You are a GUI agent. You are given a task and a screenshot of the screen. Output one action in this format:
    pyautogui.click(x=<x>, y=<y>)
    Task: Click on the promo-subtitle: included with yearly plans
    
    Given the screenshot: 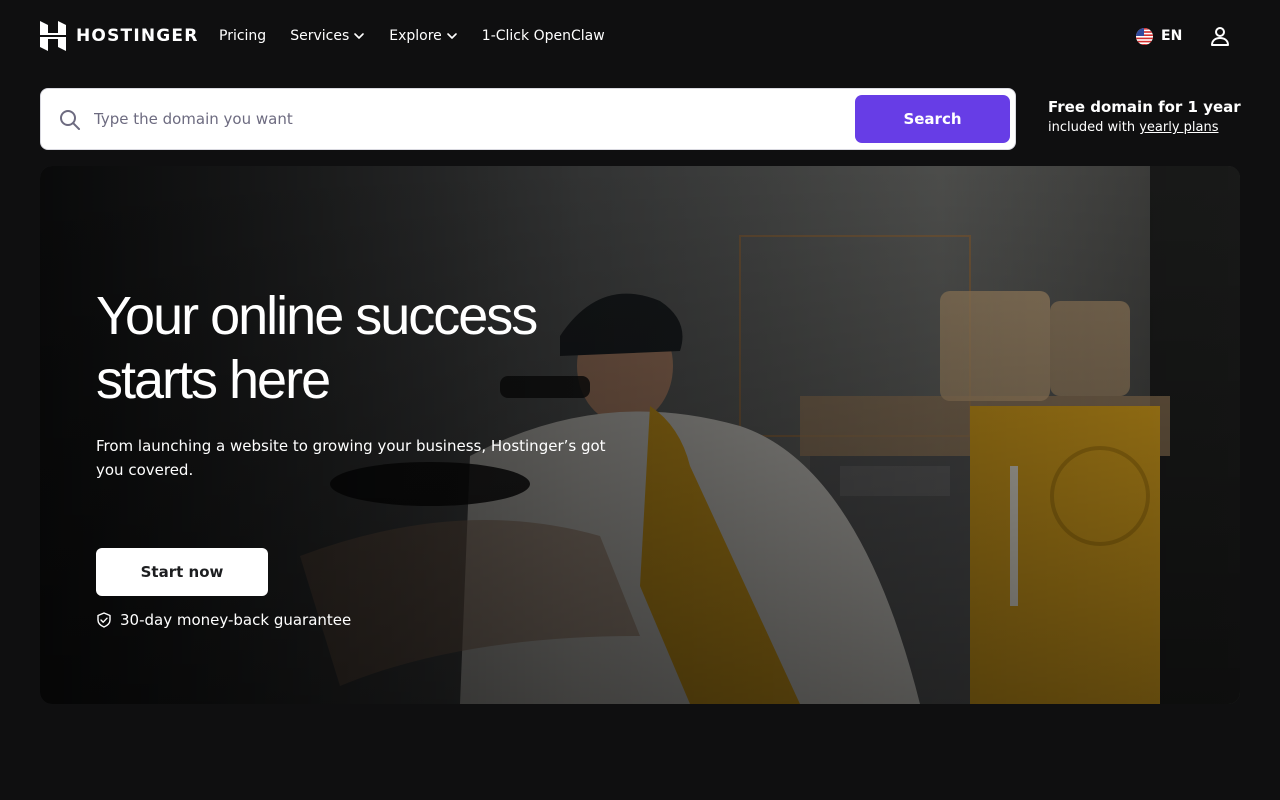 What is the action you would take?
    pyautogui.click(x=1148, y=127)
    